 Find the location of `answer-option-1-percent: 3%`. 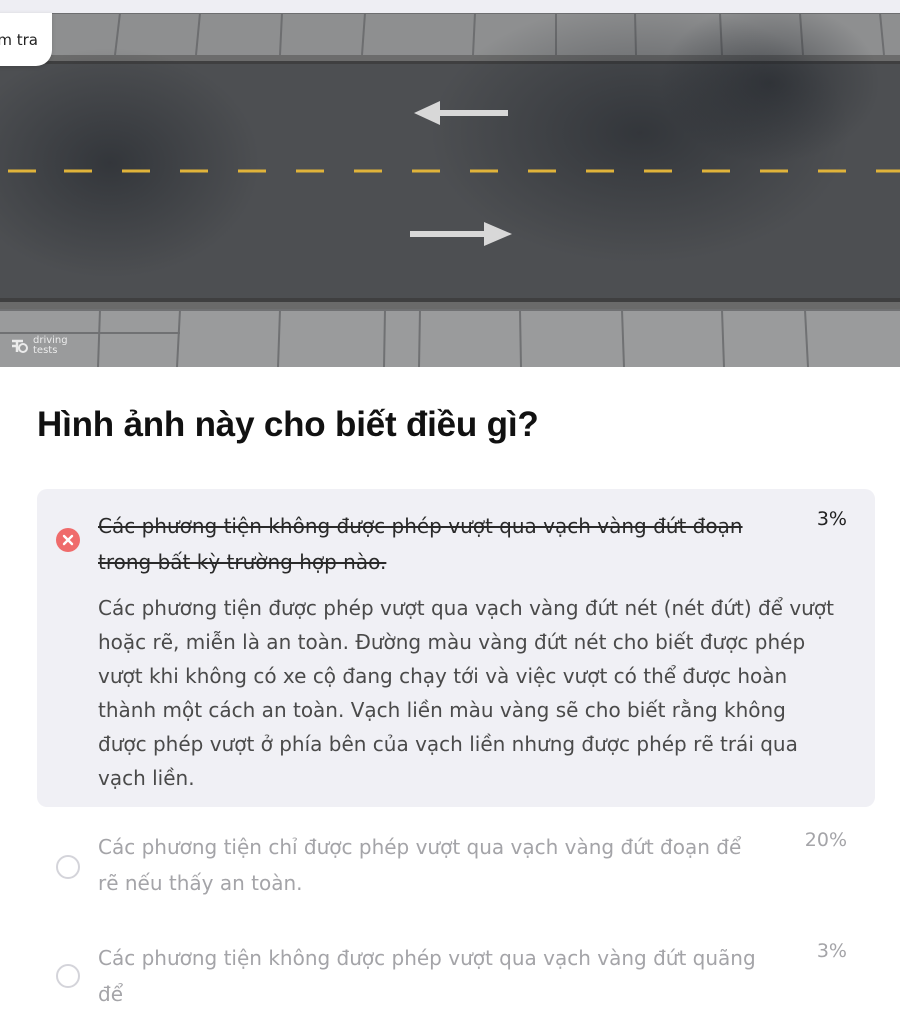

answer-option-1-percent: 3% is located at coordinates (831, 519).